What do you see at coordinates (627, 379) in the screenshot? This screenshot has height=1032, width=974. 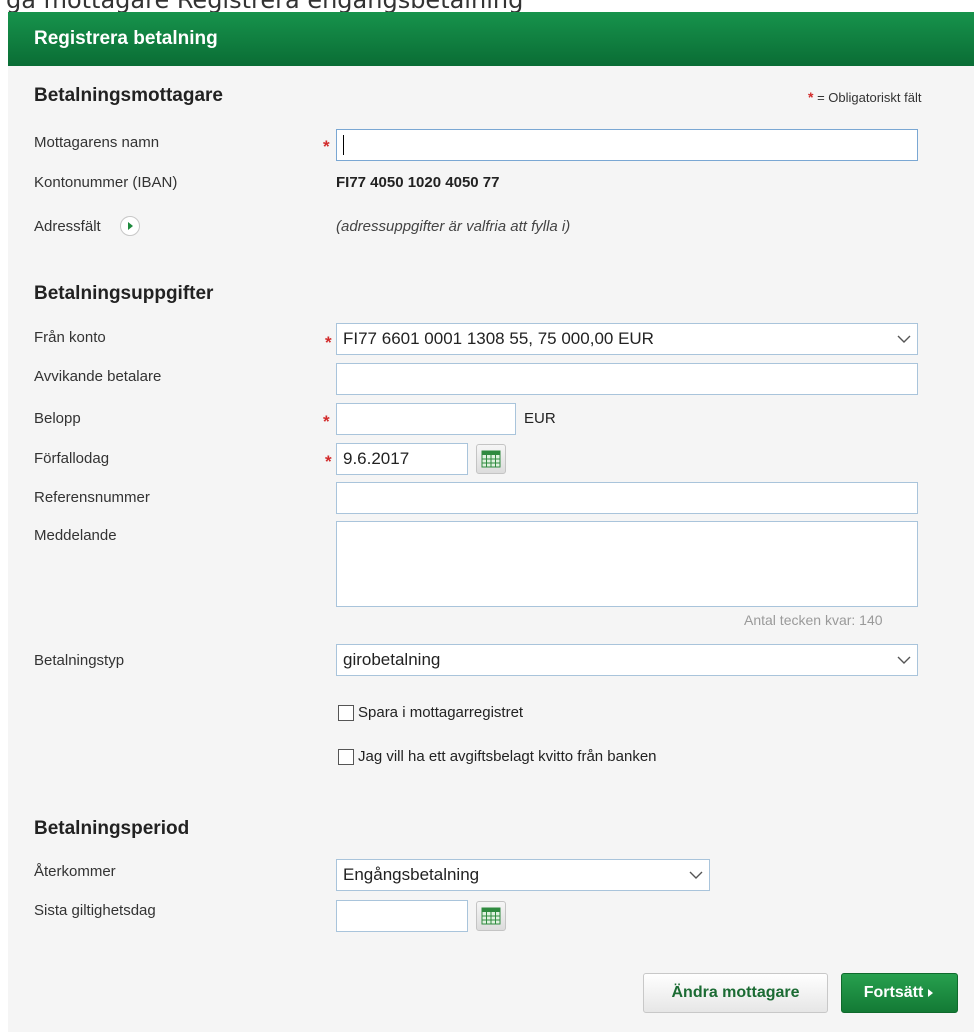 I see `other-payer-input` at bounding box center [627, 379].